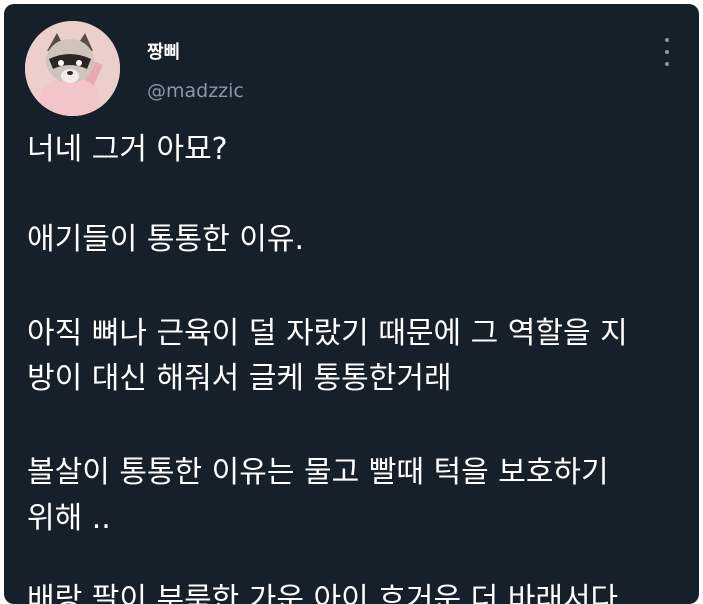 Image resolution: width=703 pixels, height=604 pixels. I want to click on display-name: 짱삐, so click(163, 51).